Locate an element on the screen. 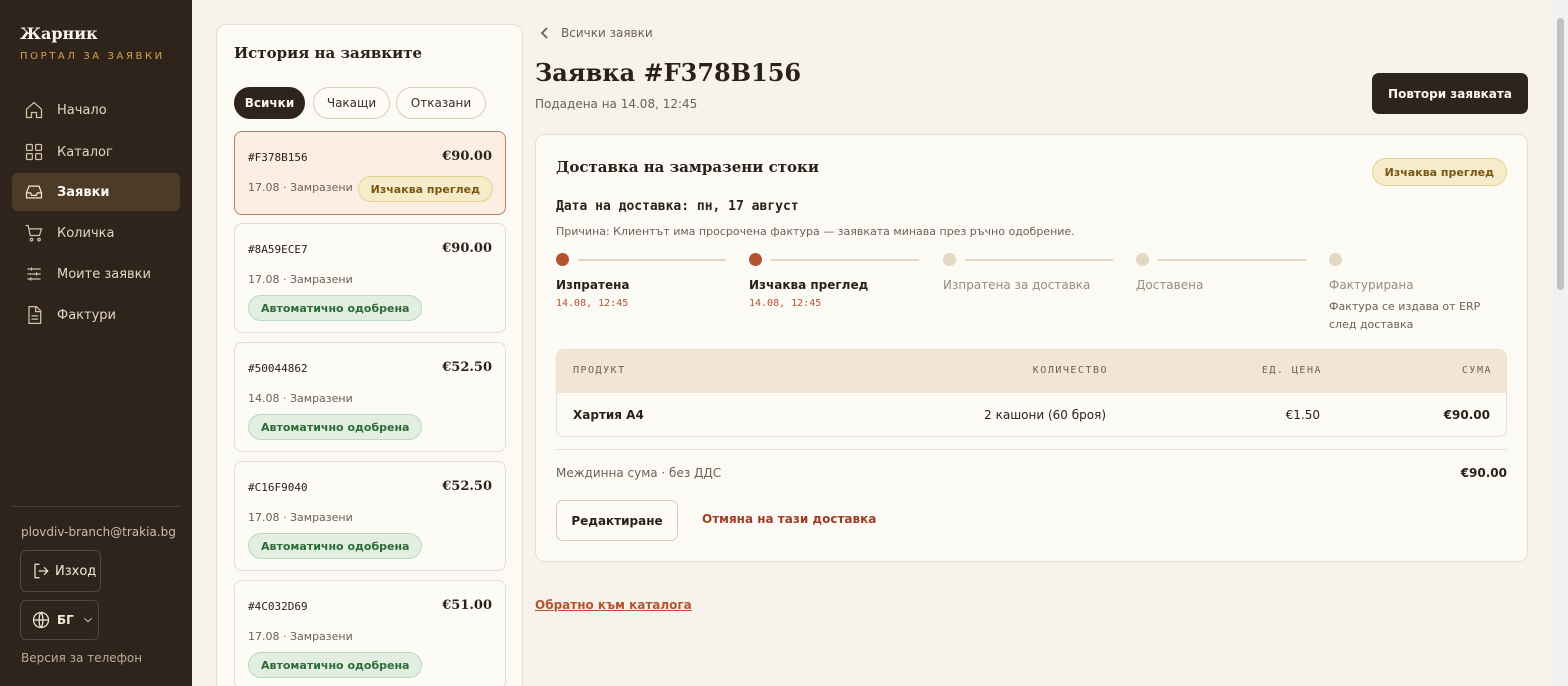 The height and width of the screenshot is (686, 1568). language-select: БГ is located at coordinates (59, 620).